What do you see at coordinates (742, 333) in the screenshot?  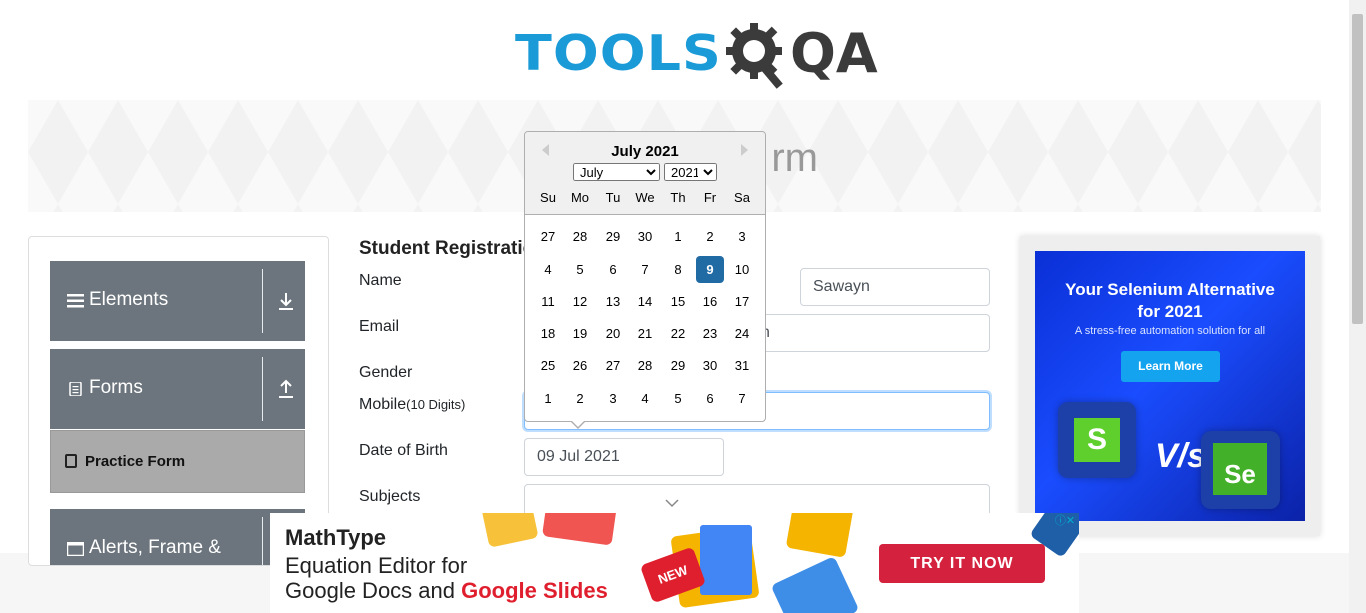 I see `calendar-day: 24` at bounding box center [742, 333].